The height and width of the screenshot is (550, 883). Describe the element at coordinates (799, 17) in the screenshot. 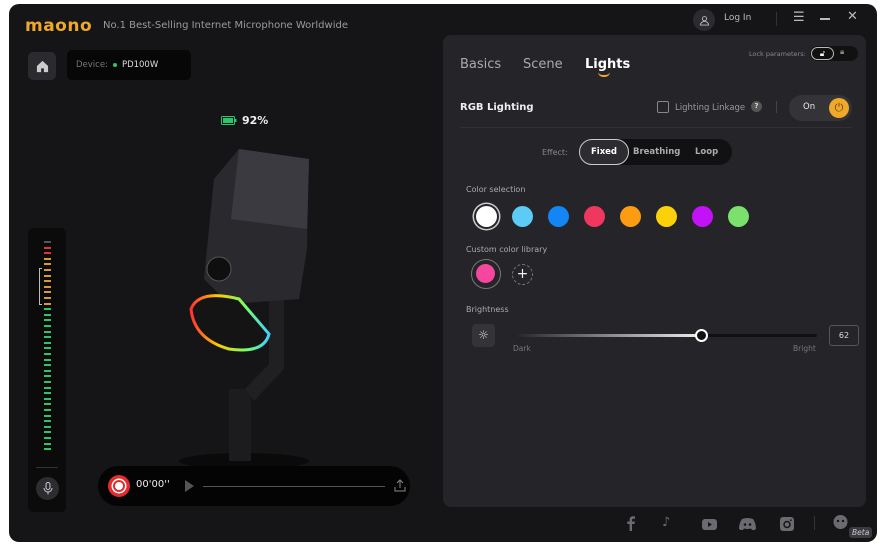

I see `menu-icon: ☰` at that location.